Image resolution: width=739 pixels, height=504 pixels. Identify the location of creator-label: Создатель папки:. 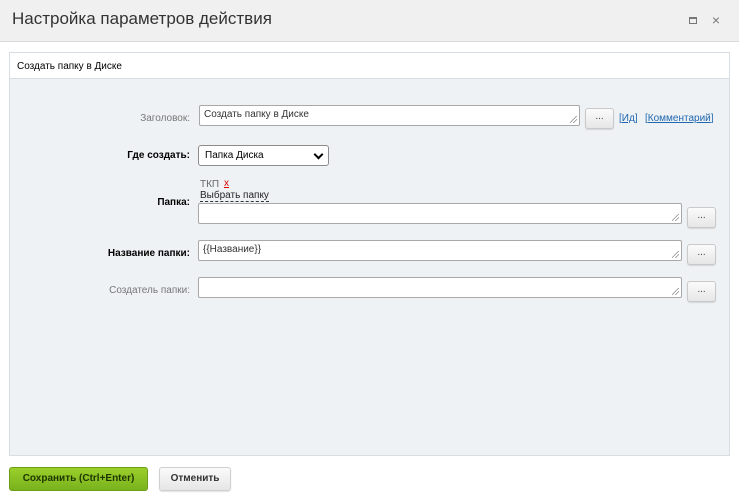
(149, 290).